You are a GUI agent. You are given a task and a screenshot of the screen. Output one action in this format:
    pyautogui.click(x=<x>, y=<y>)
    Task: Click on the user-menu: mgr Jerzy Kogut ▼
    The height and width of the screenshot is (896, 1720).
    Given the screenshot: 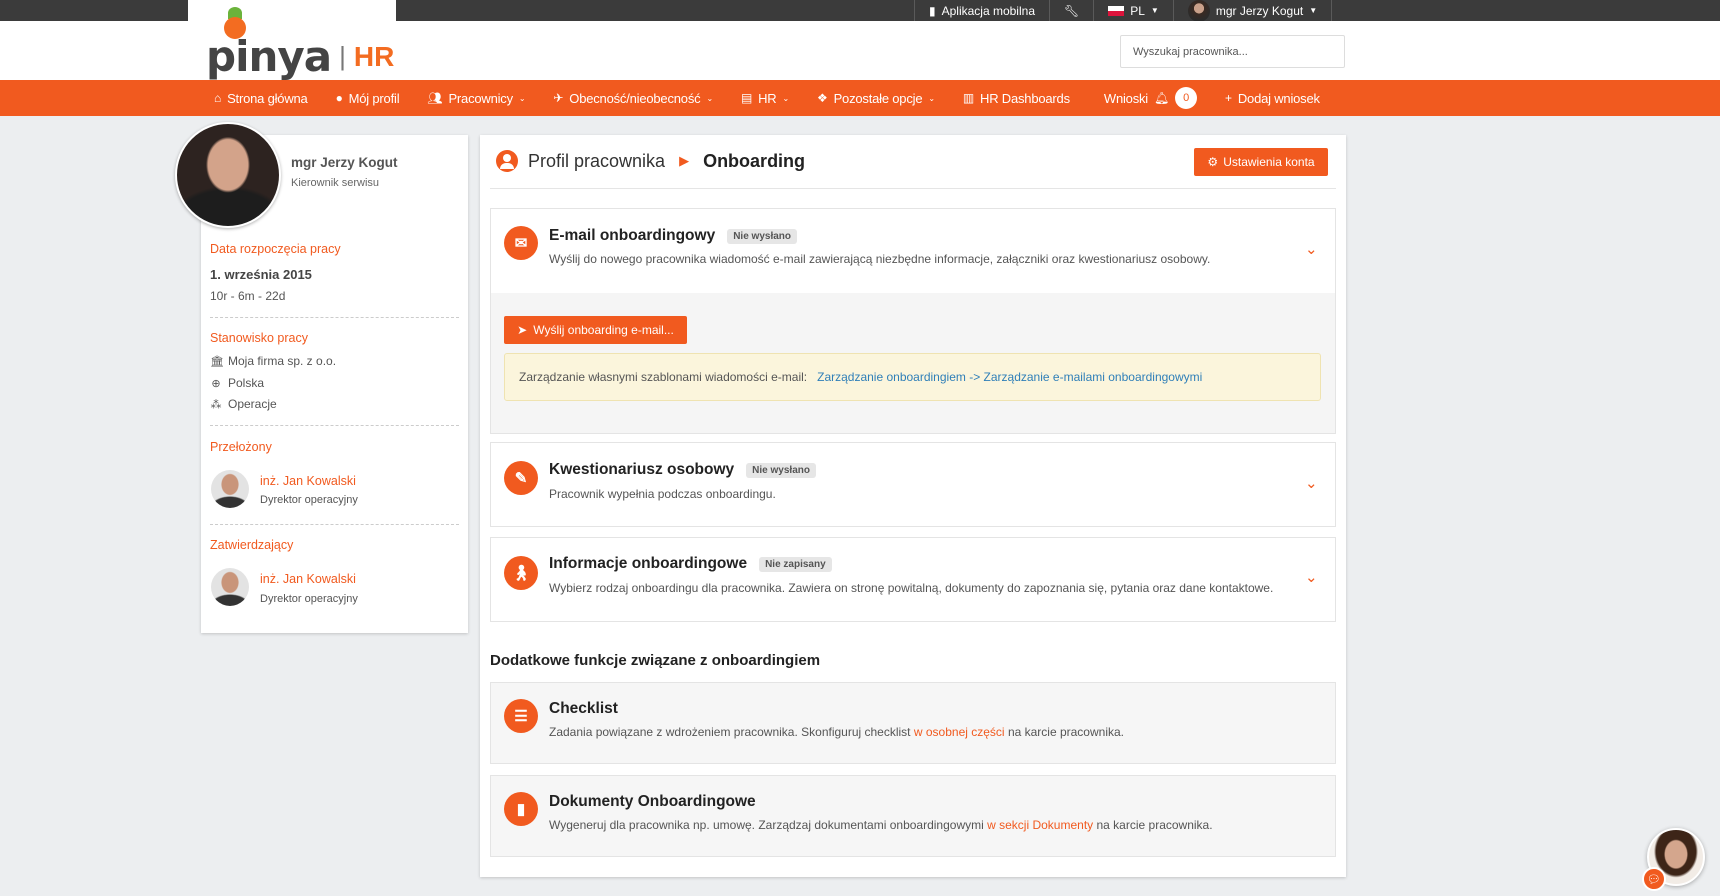 What is the action you would take?
    pyautogui.click(x=1252, y=11)
    